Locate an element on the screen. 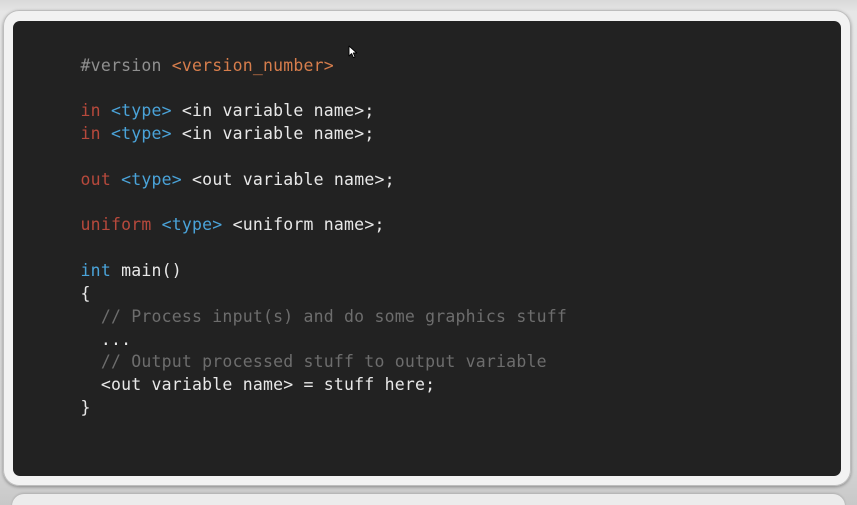 This screenshot has height=505, width=857. in-type-2: <type> is located at coordinates (141, 133).